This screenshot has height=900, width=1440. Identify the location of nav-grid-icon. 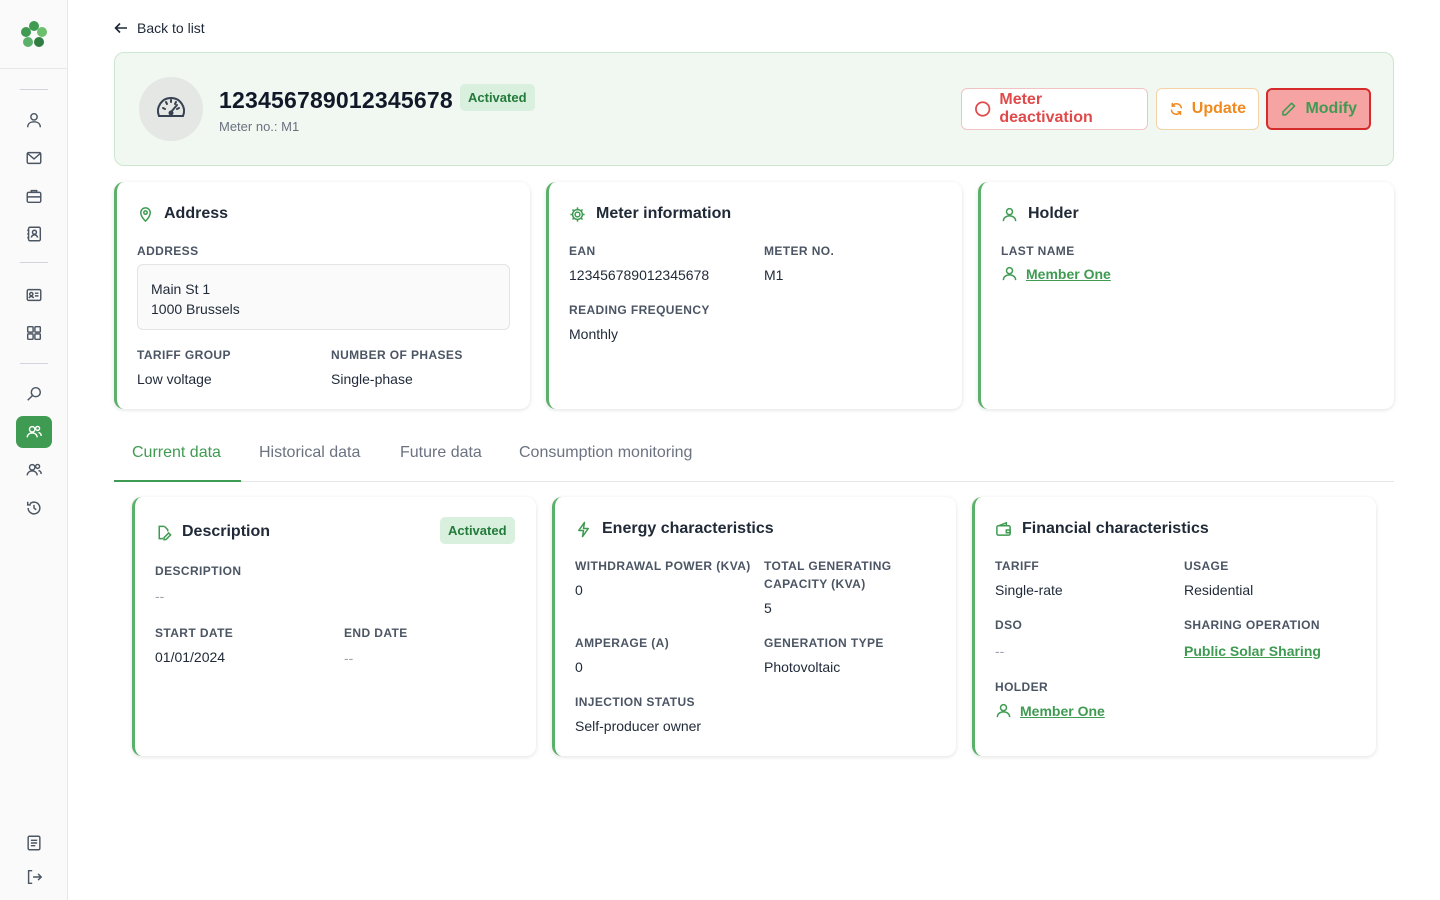
(34, 333).